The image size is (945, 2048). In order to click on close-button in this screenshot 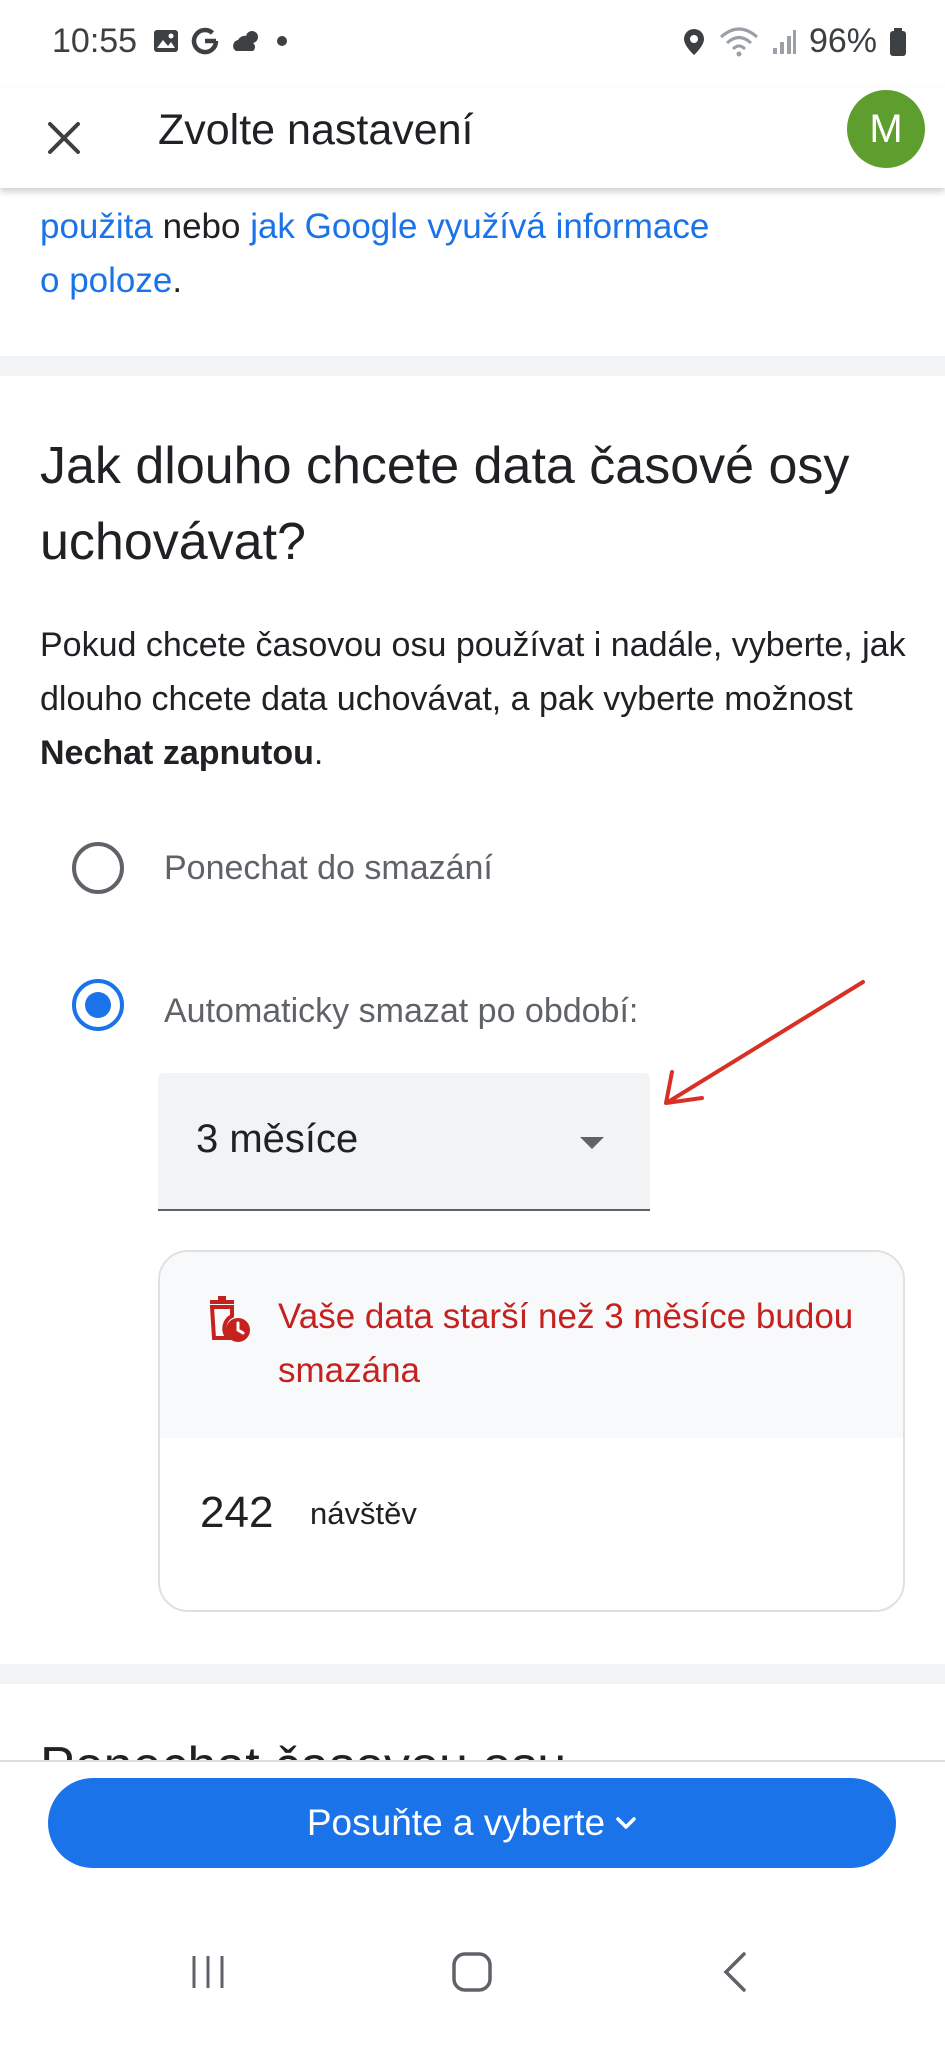, I will do `click(64, 138)`.